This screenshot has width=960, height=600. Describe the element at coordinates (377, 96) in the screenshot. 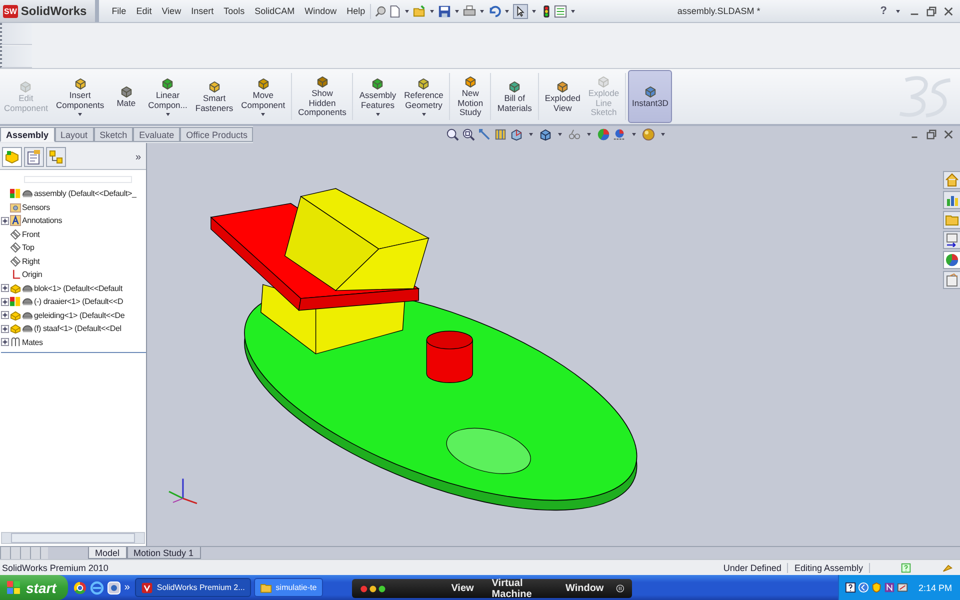

I see `command-button: Assembly Features` at that location.